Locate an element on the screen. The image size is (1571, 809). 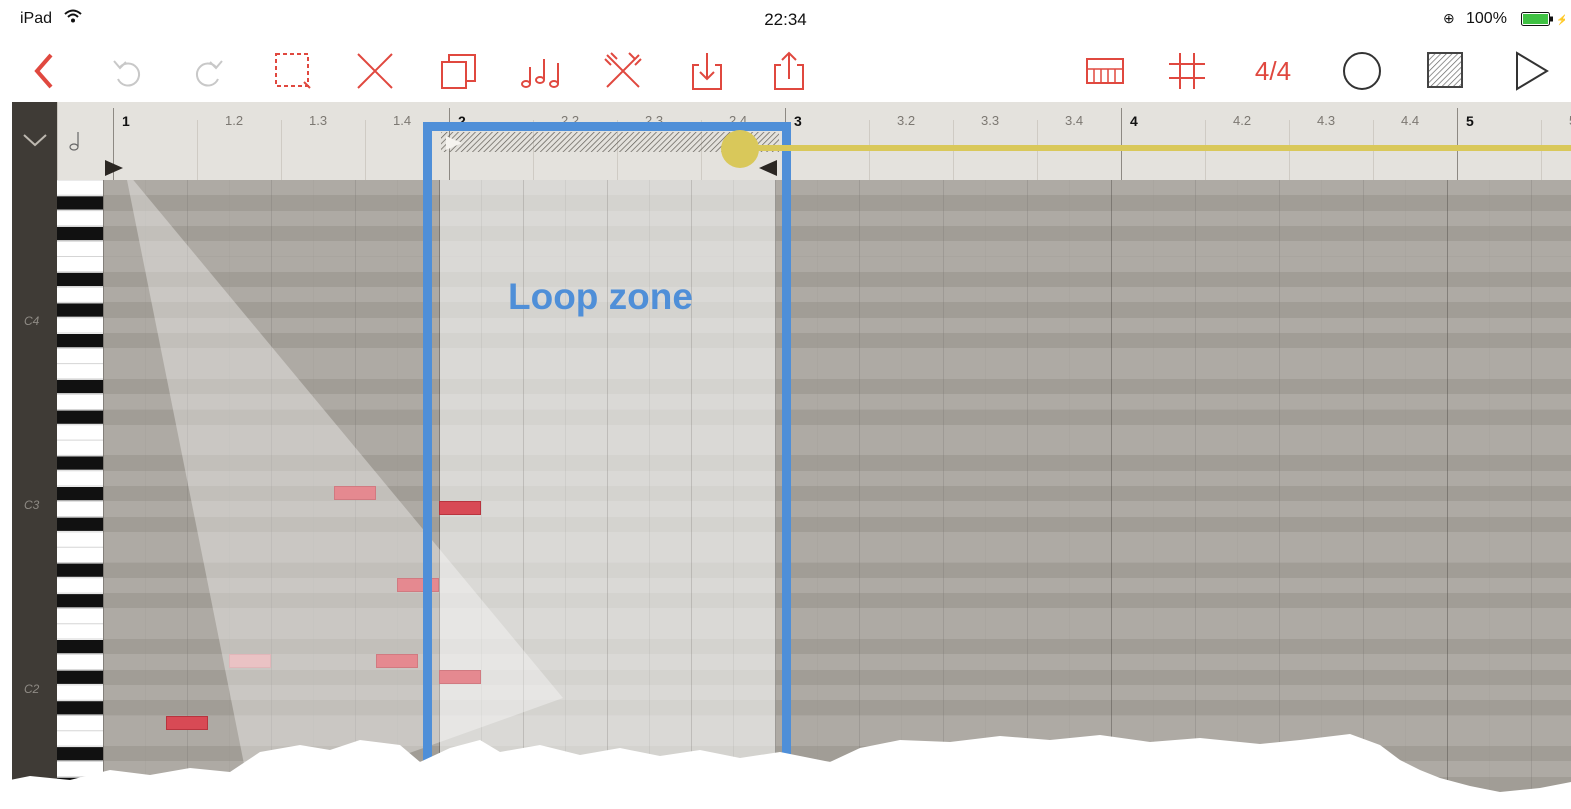
delete-button is located at coordinates (375, 71).